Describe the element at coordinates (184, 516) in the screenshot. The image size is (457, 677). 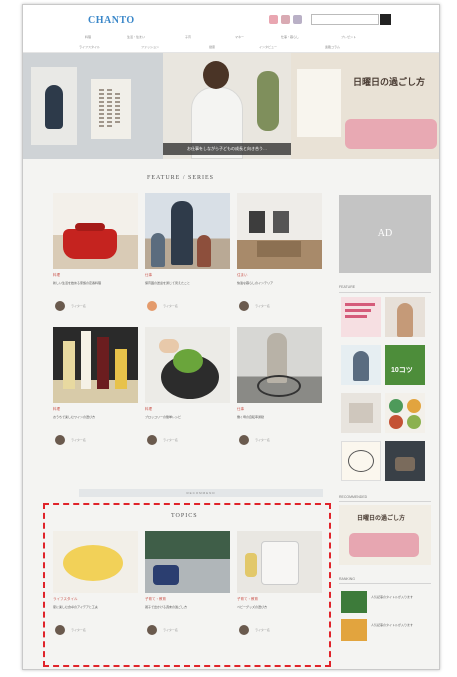
I see `section-title-topics: TOPICS` at that location.